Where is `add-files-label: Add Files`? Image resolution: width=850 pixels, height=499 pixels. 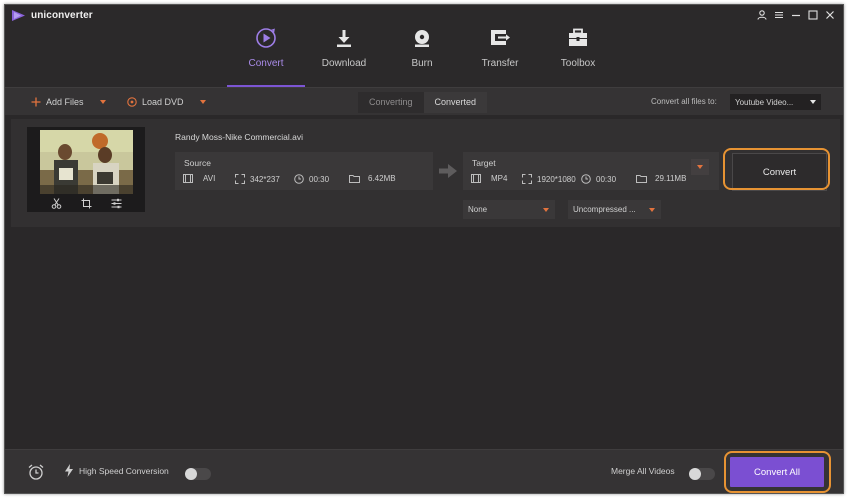 add-files-label: Add Files is located at coordinates (65, 102).